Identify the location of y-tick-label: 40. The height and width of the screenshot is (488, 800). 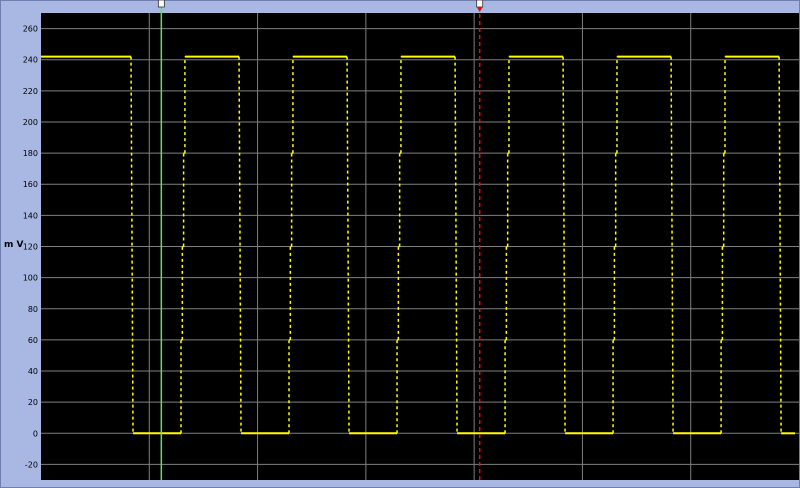
(33, 371).